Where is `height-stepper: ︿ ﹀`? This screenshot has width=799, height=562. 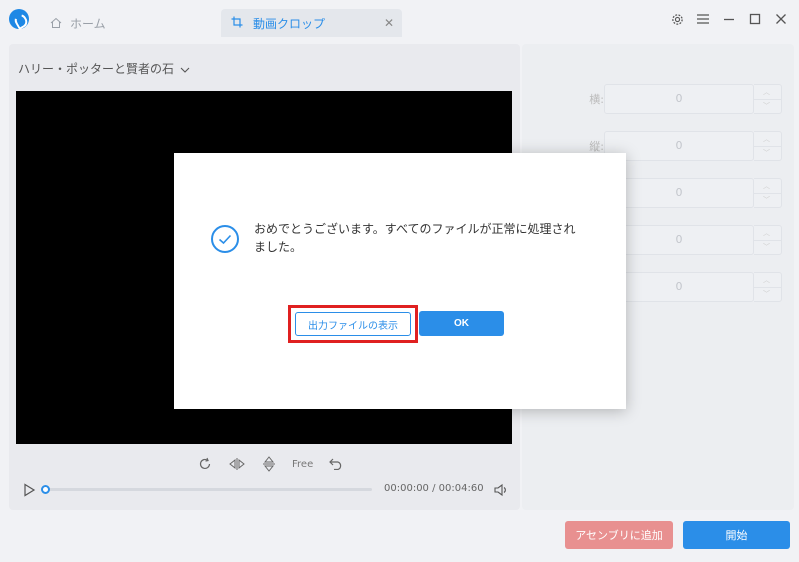
height-stepper: ︿ ﹀ is located at coordinates (768, 146).